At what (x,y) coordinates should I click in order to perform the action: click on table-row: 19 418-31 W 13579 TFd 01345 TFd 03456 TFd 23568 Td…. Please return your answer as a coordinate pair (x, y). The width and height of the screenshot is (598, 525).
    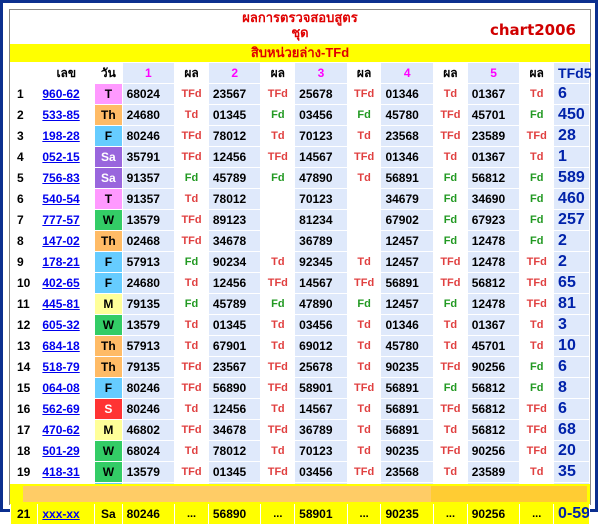
    Looking at the image, I should click on (299, 472).